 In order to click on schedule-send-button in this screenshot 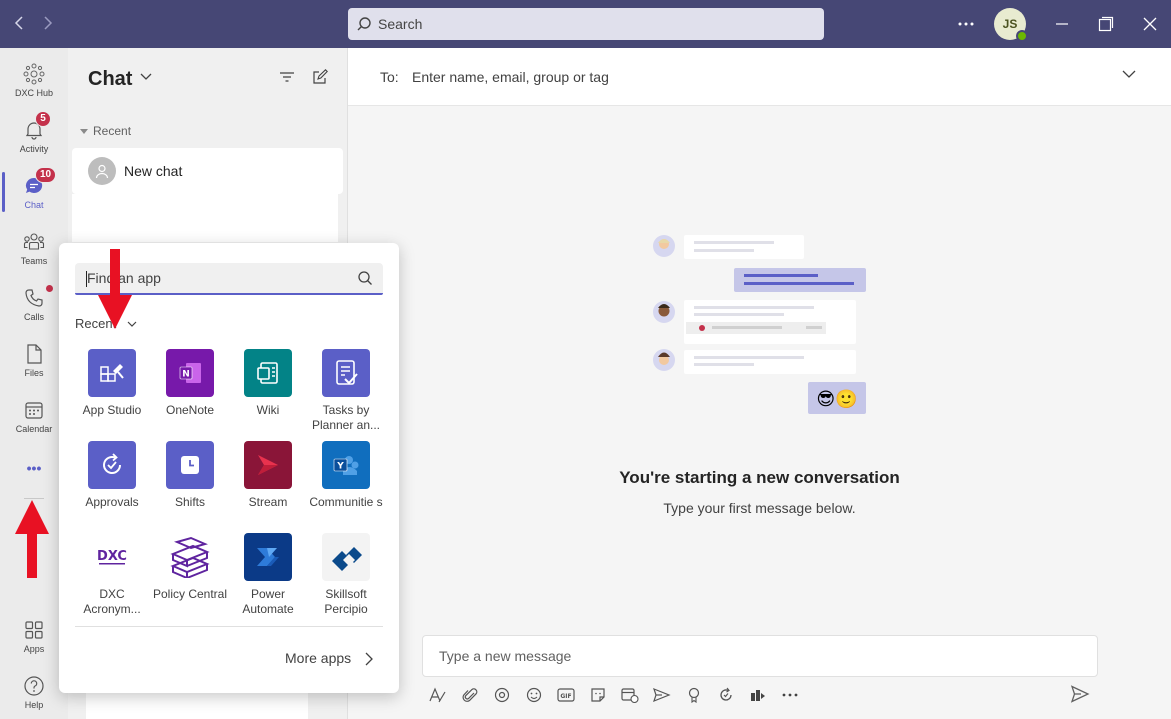, I will do `click(661, 695)`.